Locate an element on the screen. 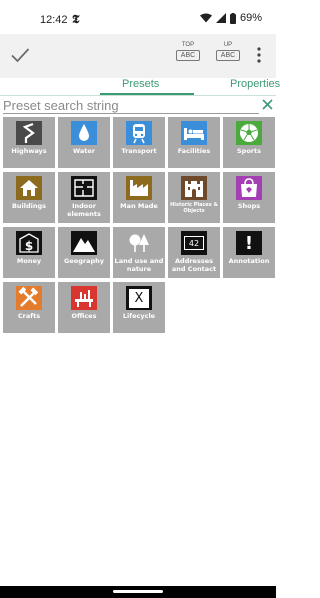  address-number-icon: 42 is located at coordinates (194, 243).